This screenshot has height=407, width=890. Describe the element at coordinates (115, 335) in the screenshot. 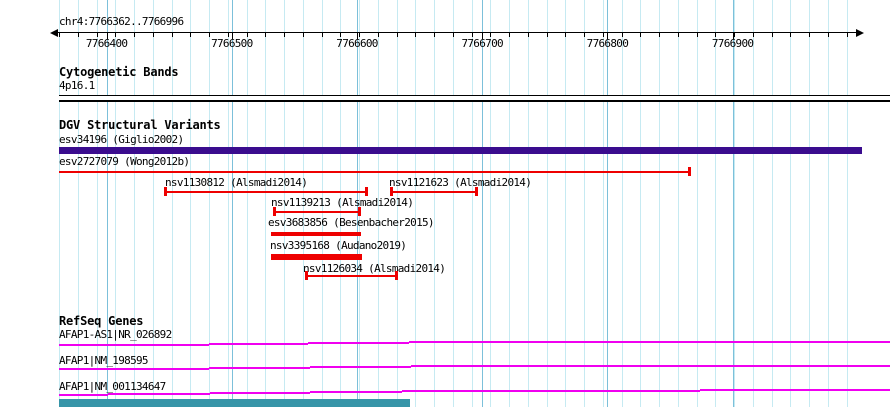

I see `gene-label-AFAP1-AS1_NR_026892: AFAP1-AS1|NR_026892` at that location.